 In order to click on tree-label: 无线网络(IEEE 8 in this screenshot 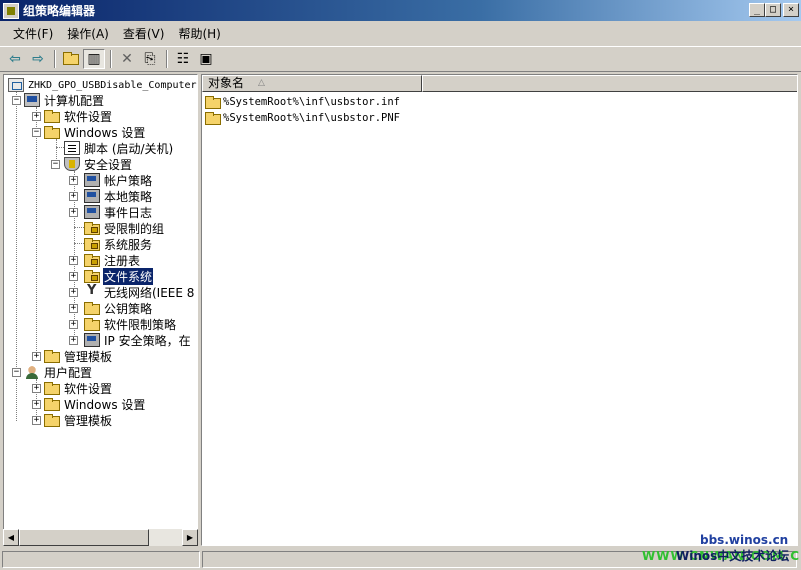, I will do `click(149, 292)`.